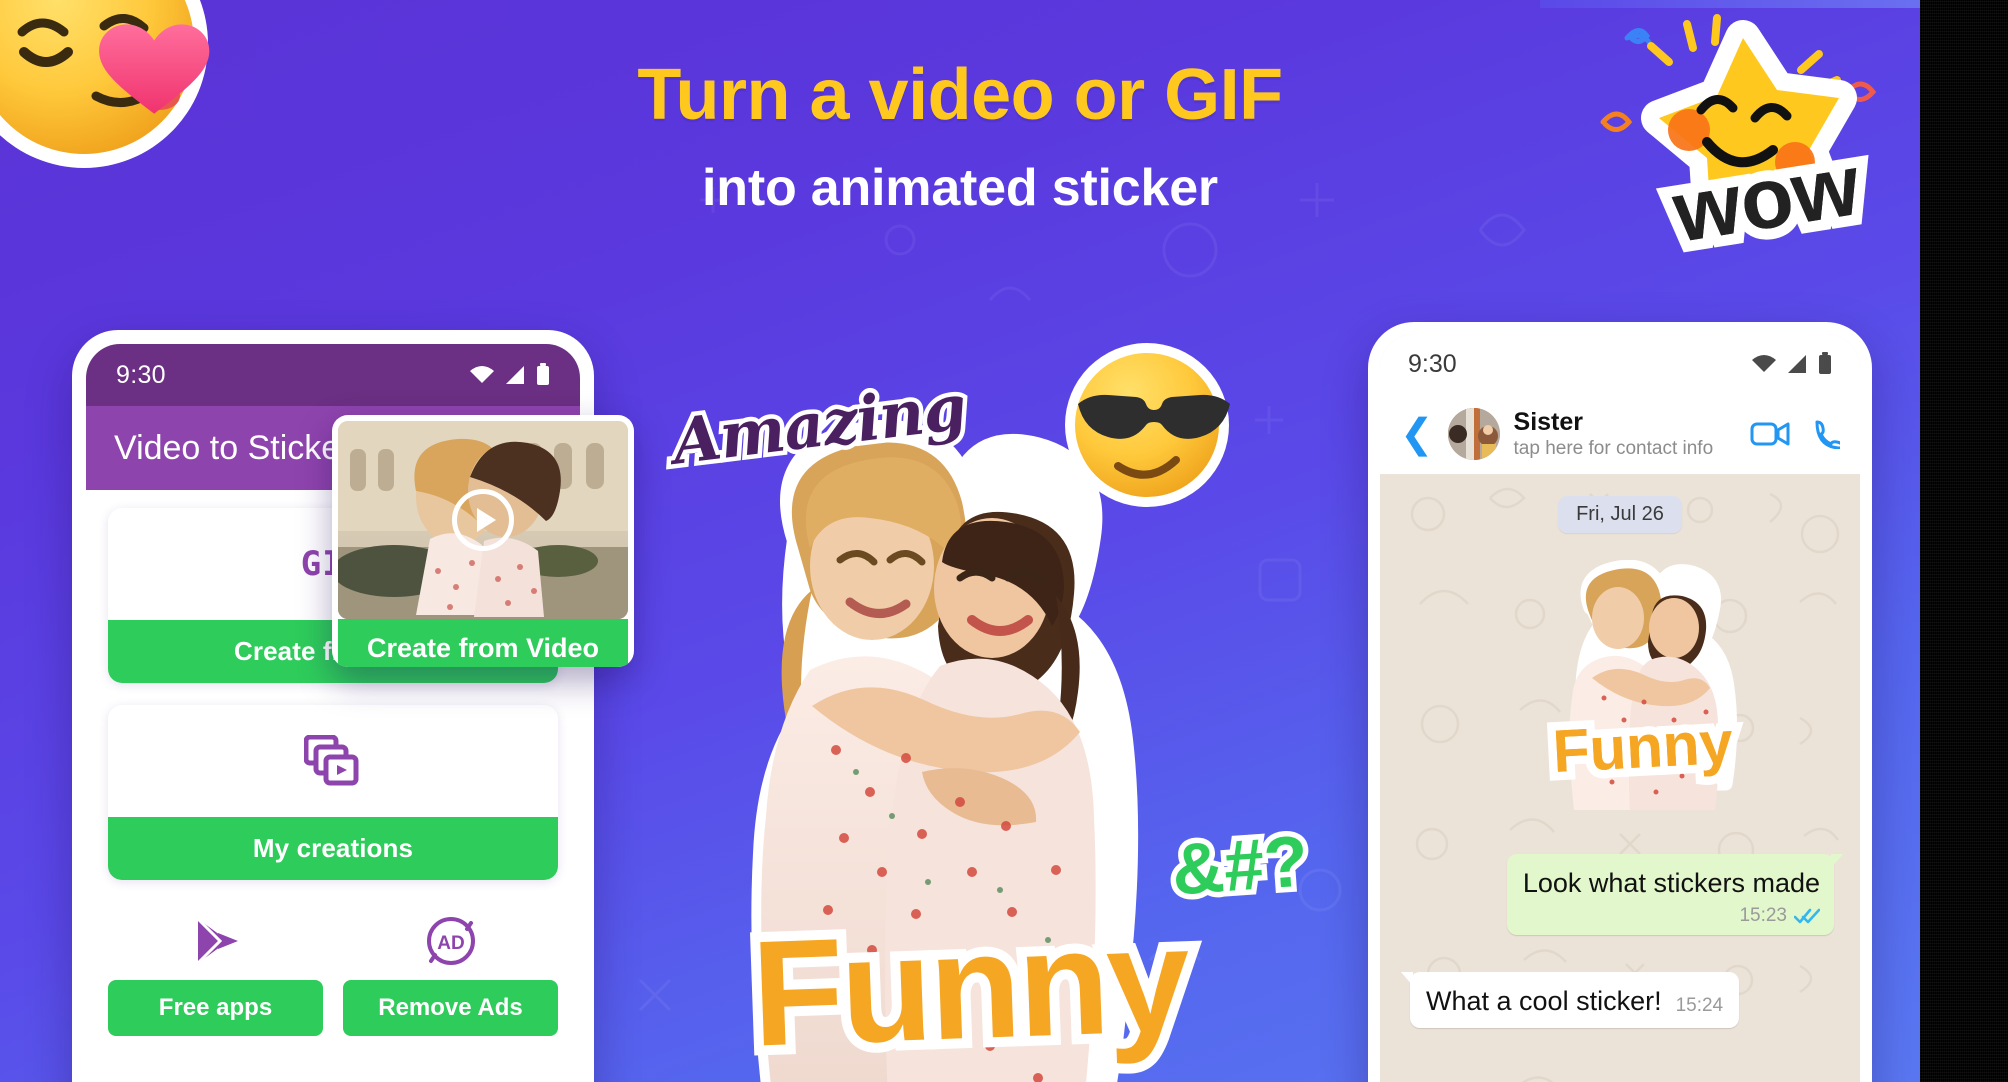  Describe the element at coordinates (333, 958) in the screenshot. I see `left-phone-bottom-row: Free apps AD Remove Ads` at that location.